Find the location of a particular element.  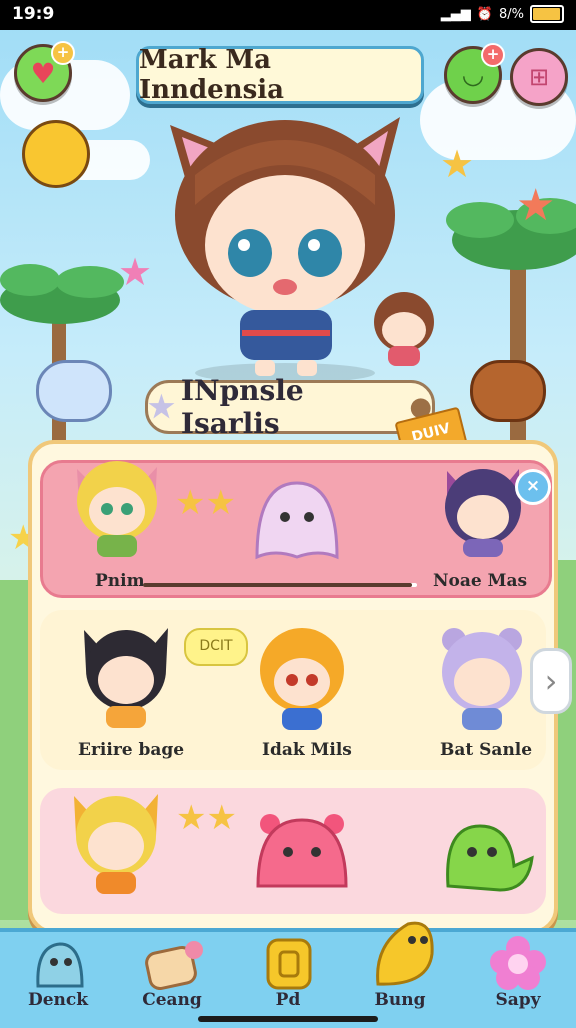

collection-progress is located at coordinates (280, 585).